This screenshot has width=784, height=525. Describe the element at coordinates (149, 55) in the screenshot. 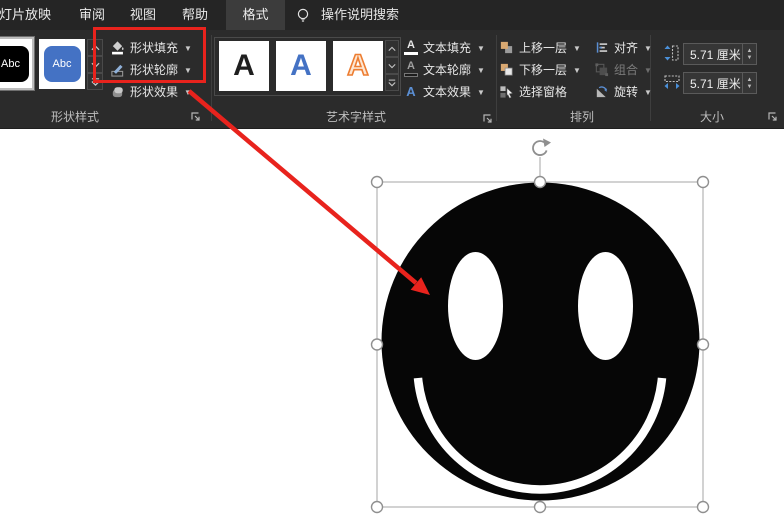

I see `annotation-highlight-box` at that location.